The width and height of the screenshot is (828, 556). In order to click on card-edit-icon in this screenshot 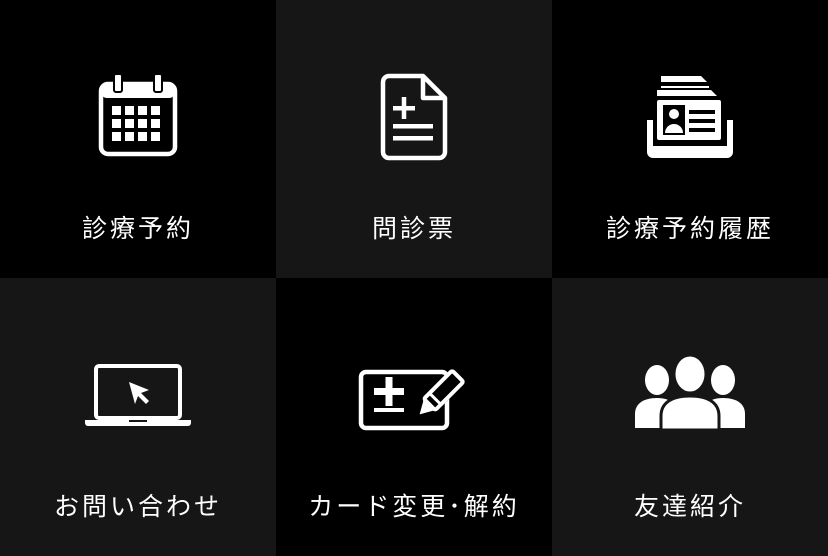, I will do `click(414, 394)`.